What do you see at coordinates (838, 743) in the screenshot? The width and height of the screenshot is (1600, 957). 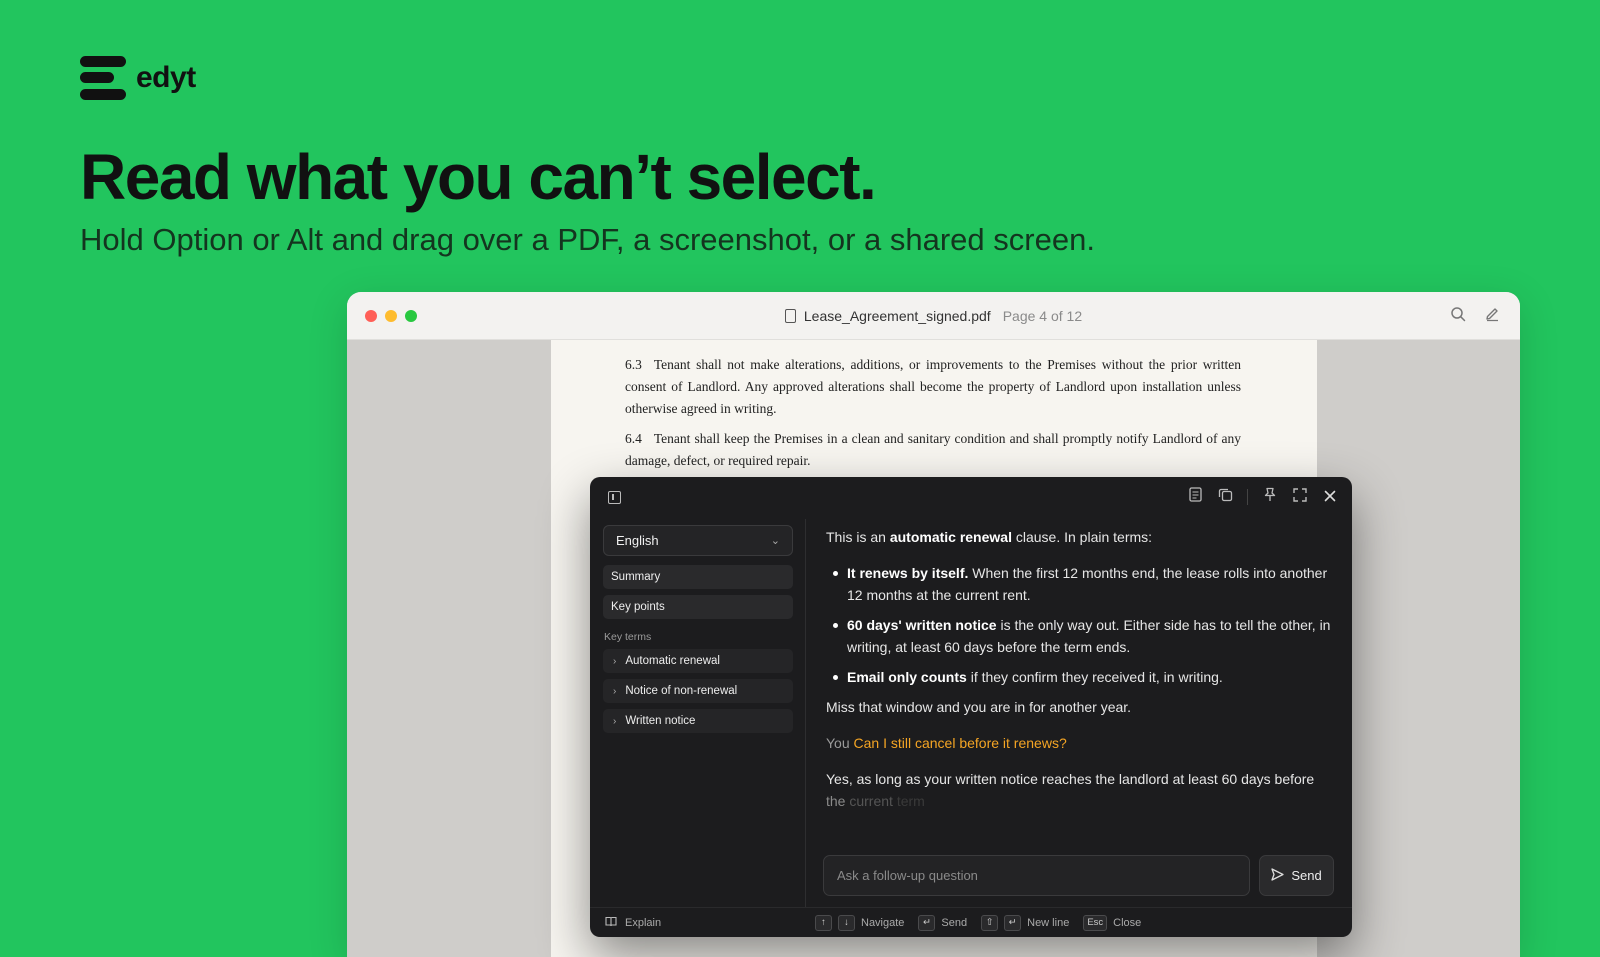 I see `you-label: You` at bounding box center [838, 743].